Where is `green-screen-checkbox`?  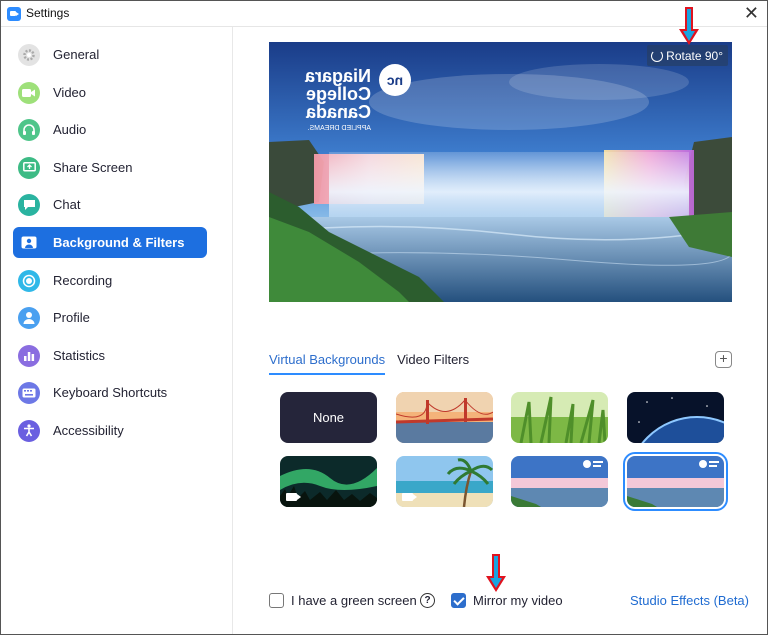
green-screen-checkbox is located at coordinates (276, 600).